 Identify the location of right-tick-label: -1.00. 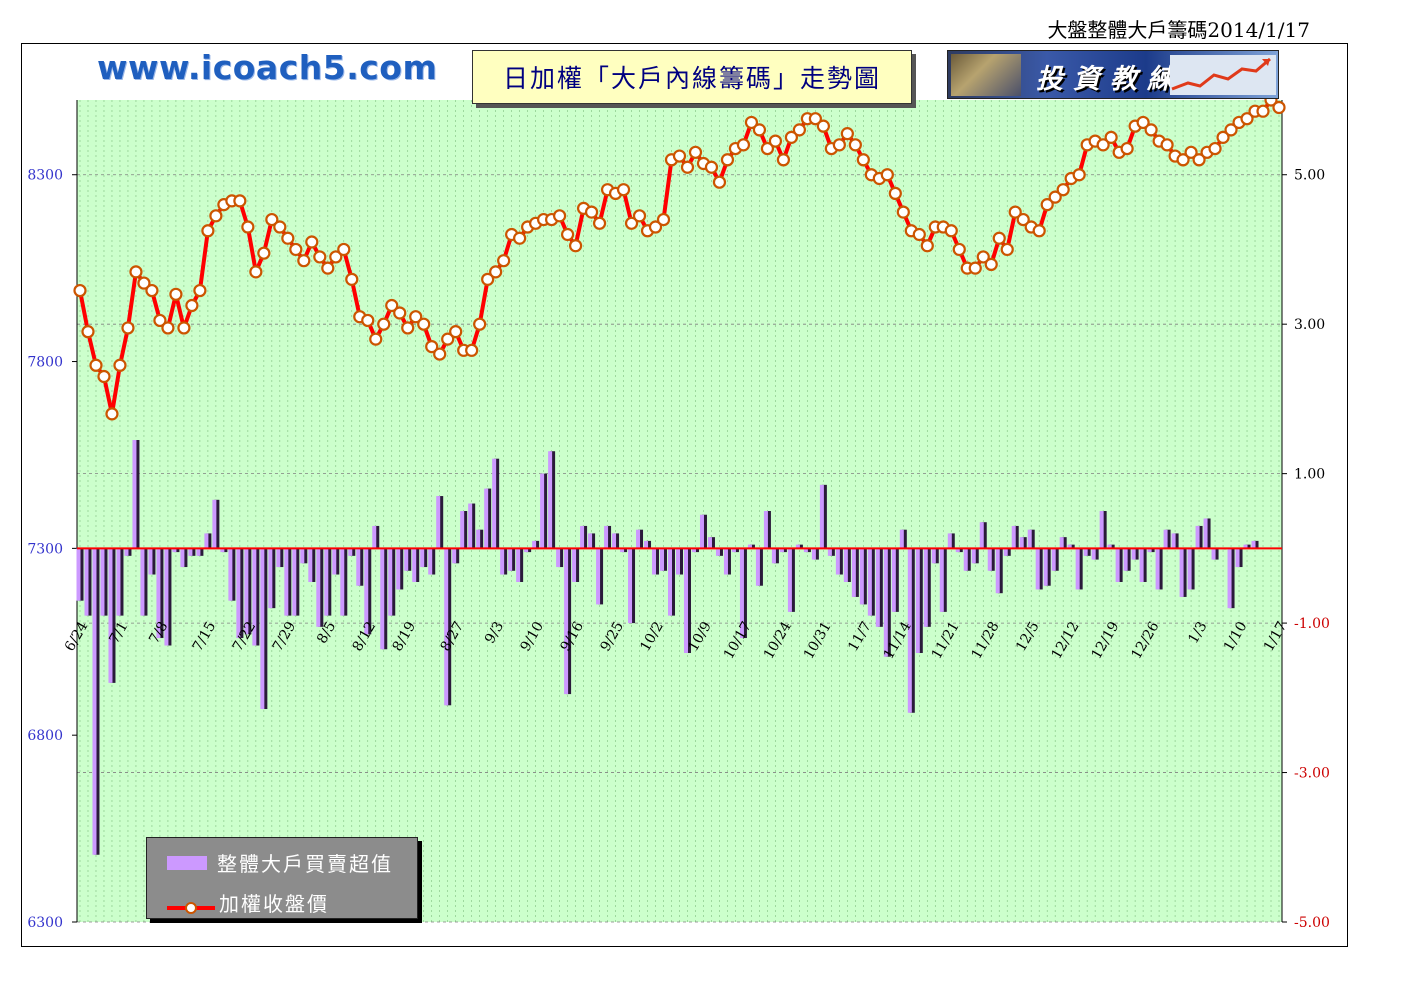
(1312, 624).